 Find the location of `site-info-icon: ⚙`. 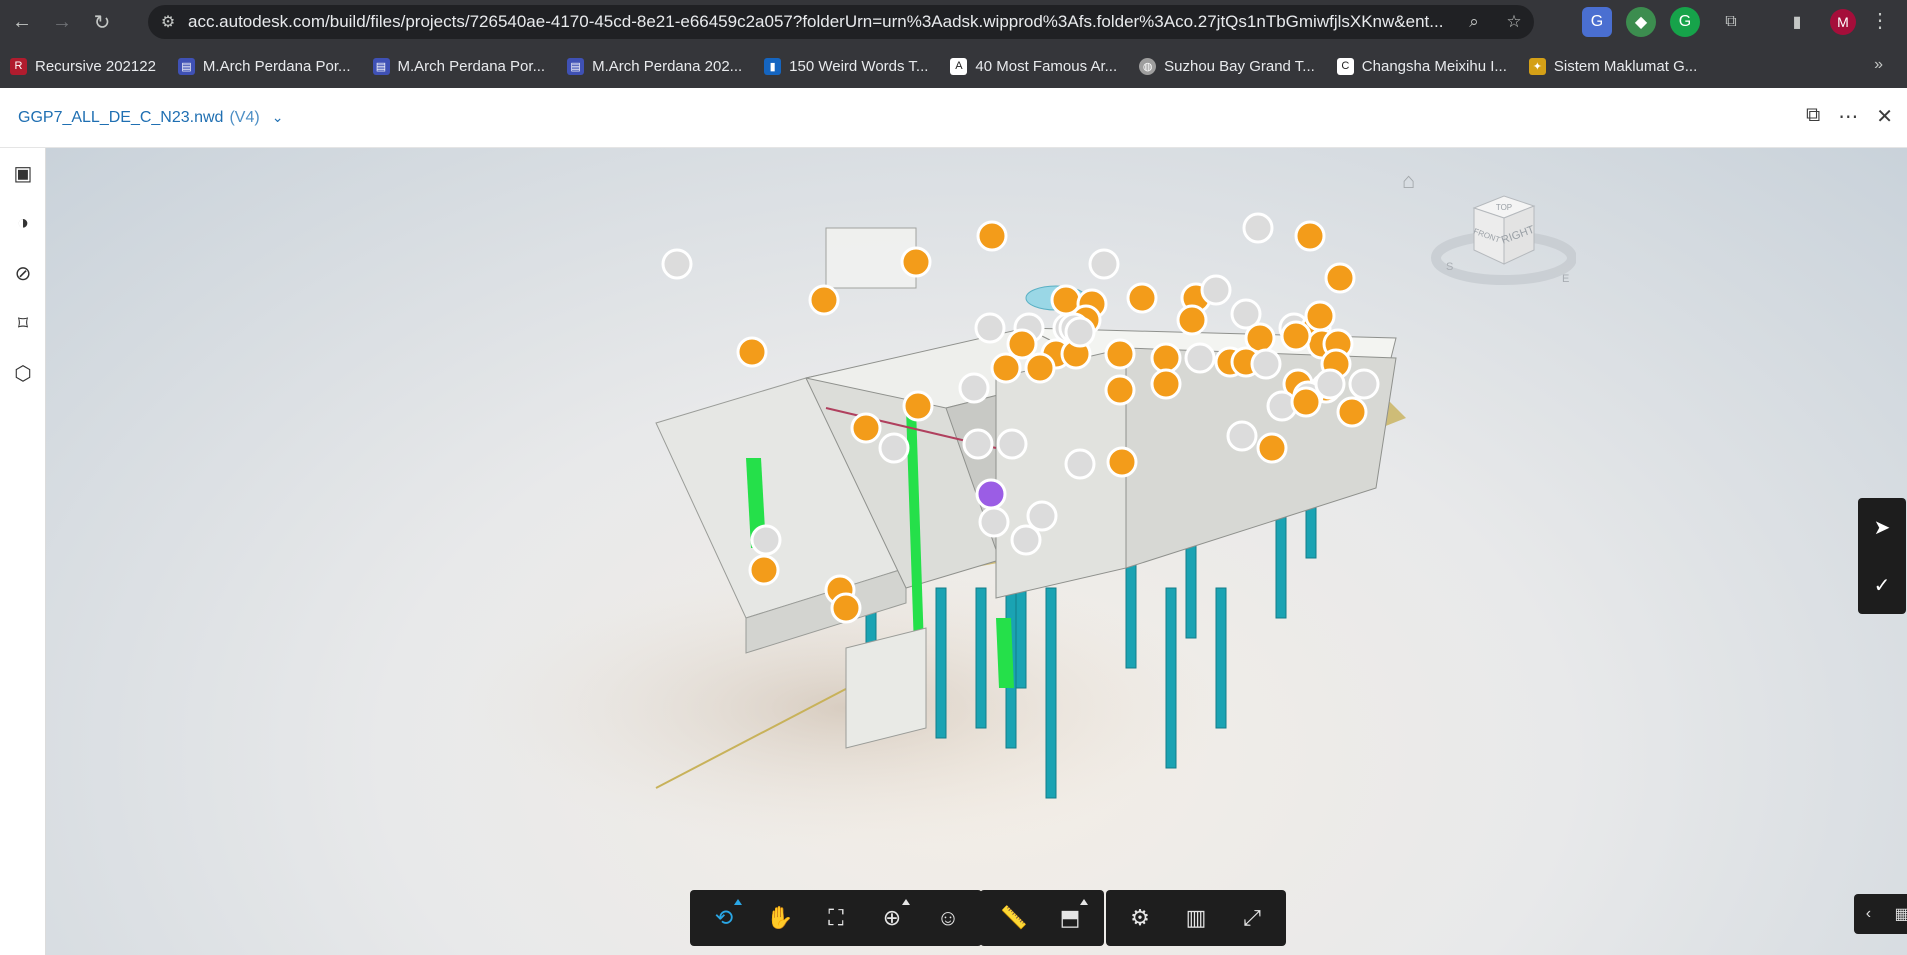

site-info-icon: ⚙ is located at coordinates (168, 22).